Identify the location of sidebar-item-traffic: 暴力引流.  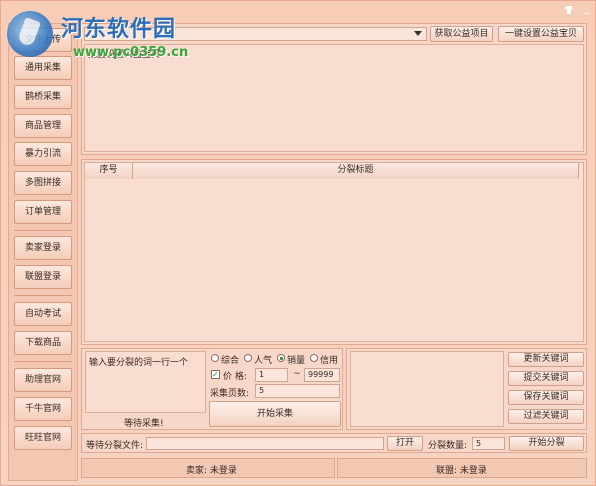
(43, 154).